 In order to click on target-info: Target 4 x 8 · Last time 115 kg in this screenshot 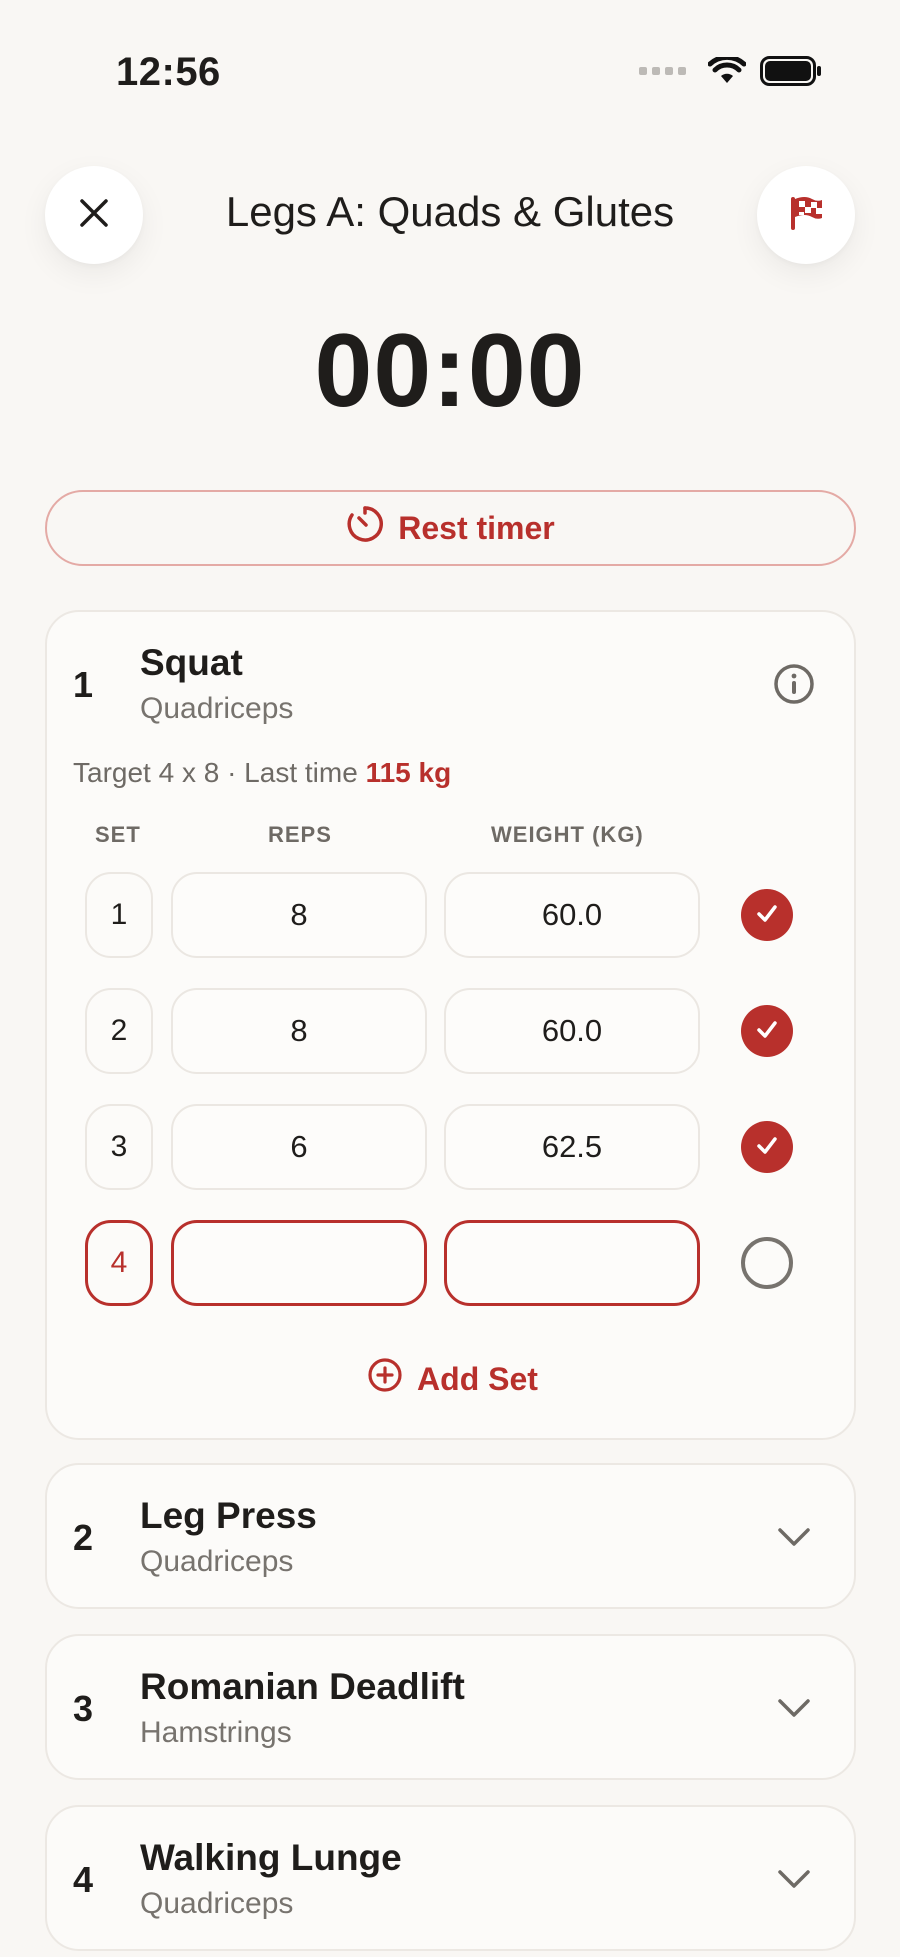, I will do `click(262, 773)`.